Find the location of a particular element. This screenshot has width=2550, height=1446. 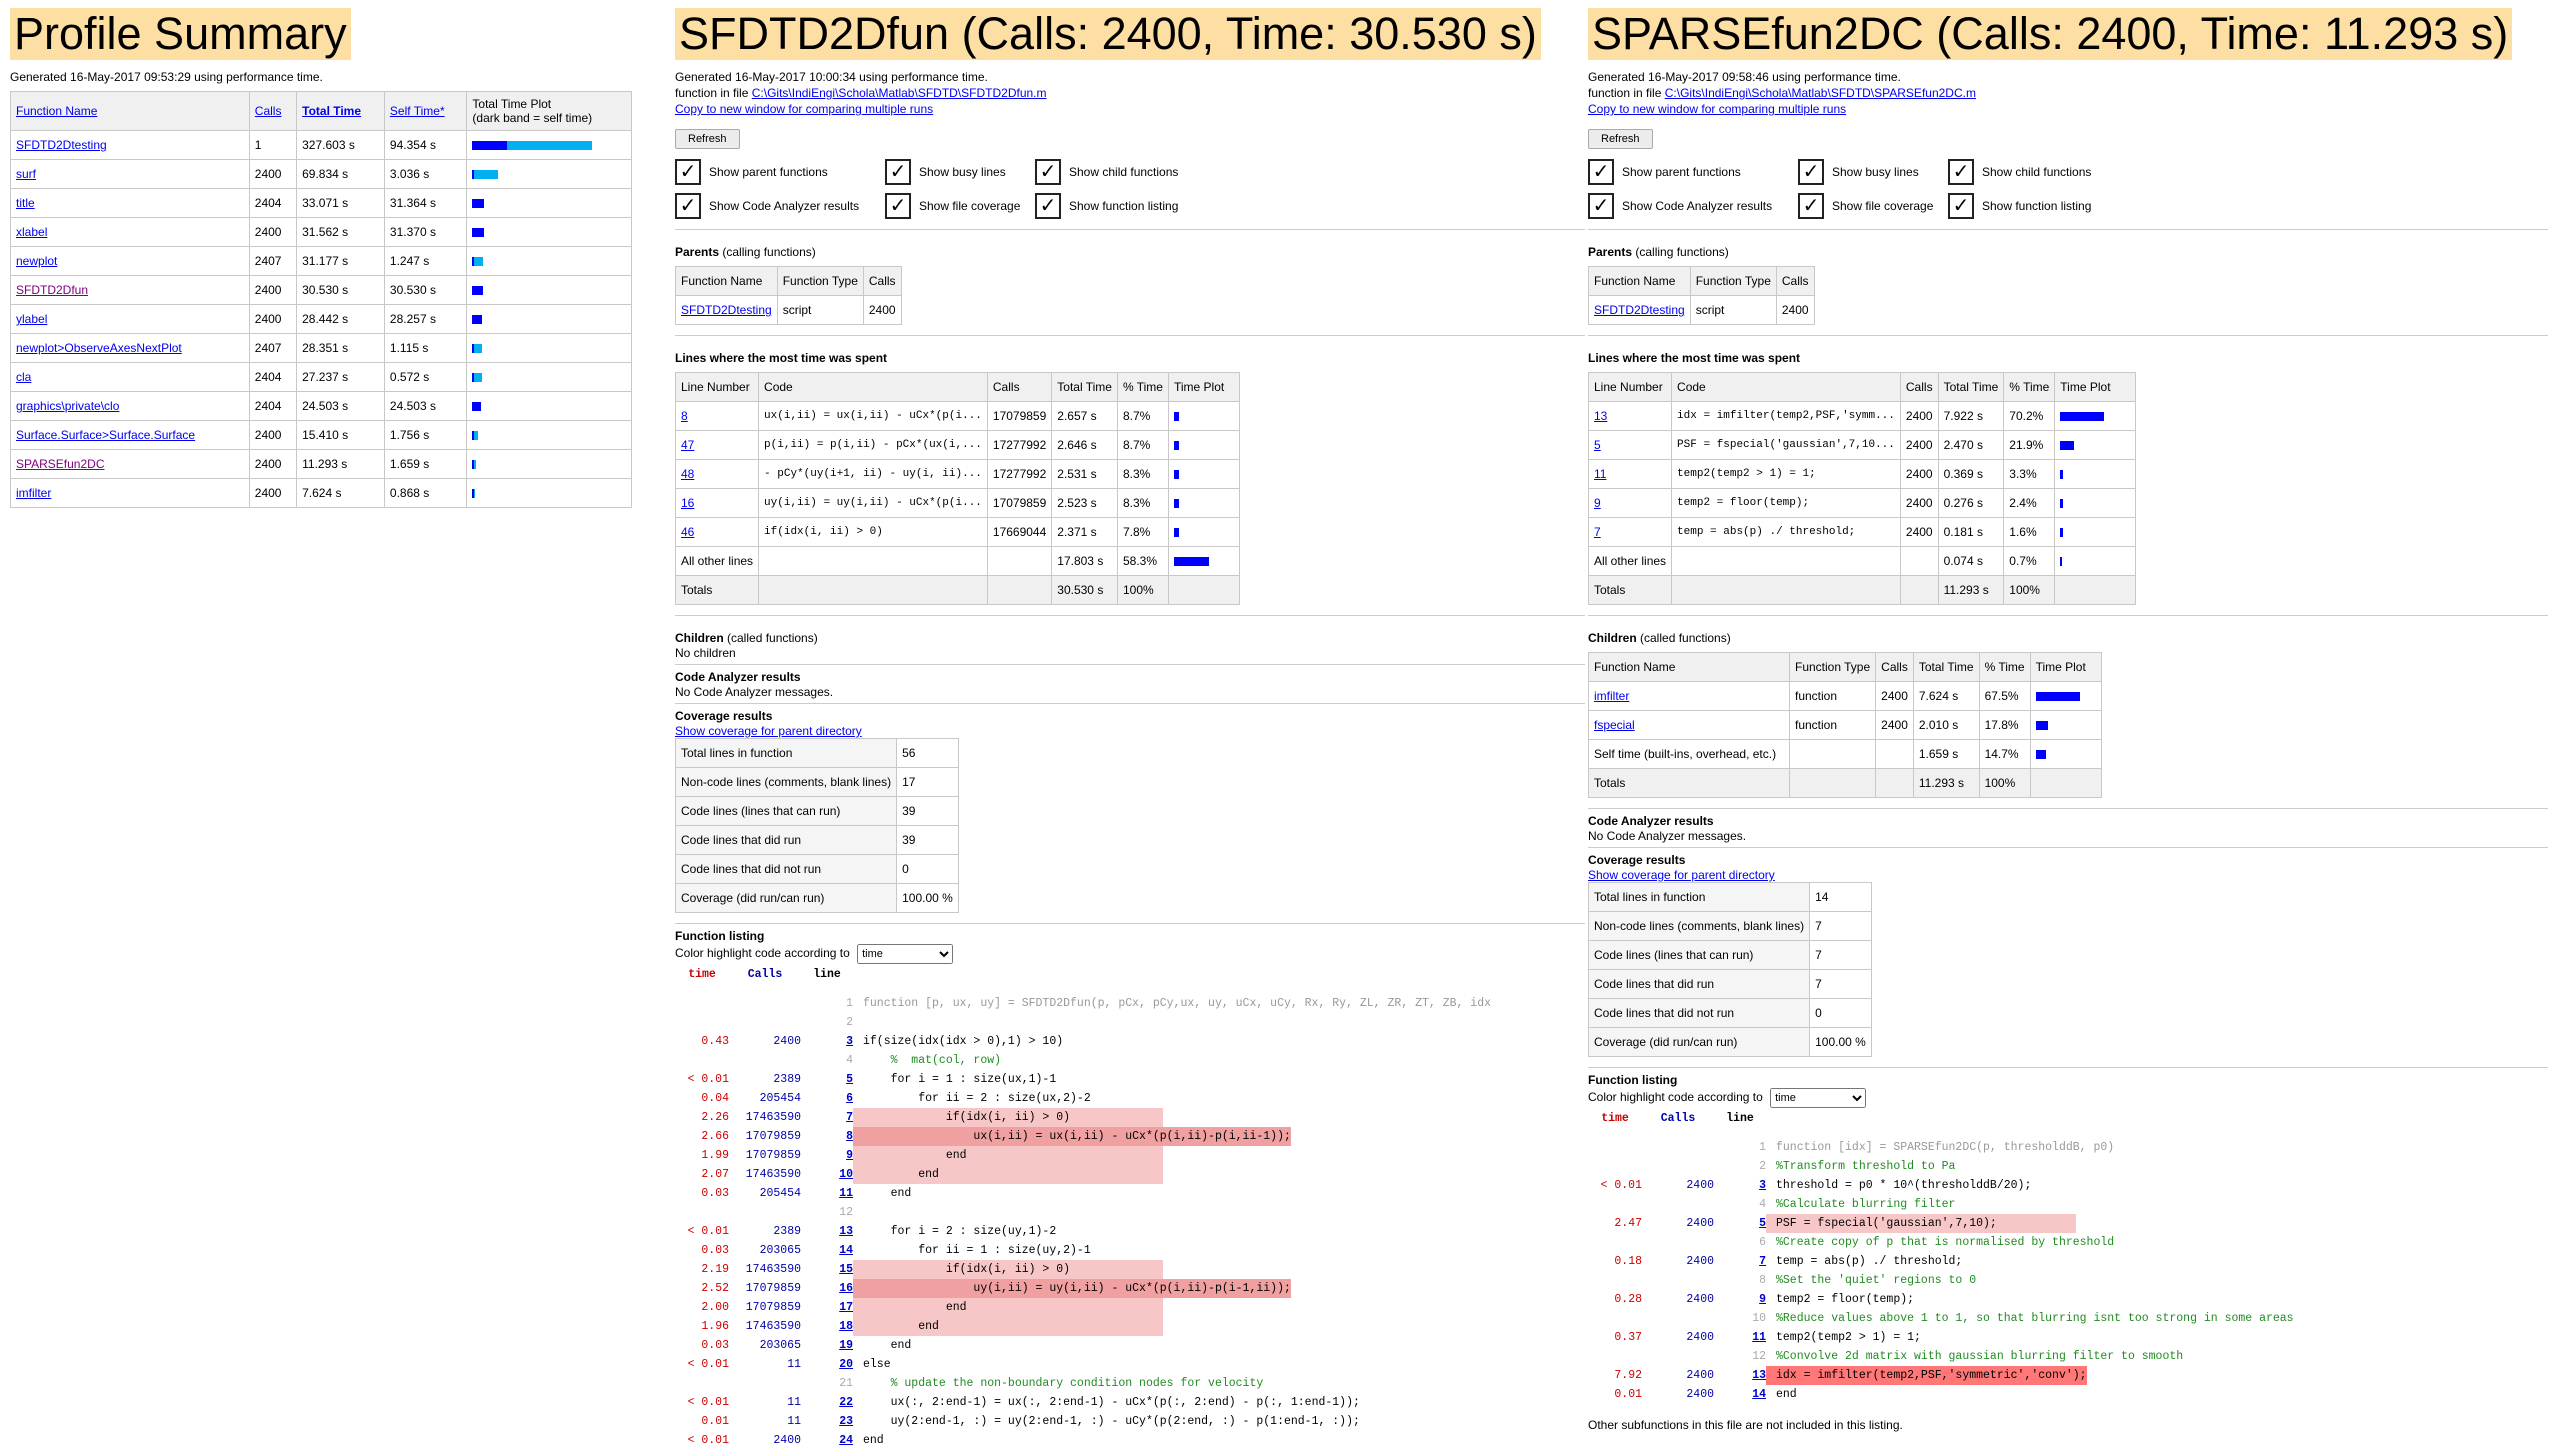

total-time-bar is located at coordinates (550, 146).